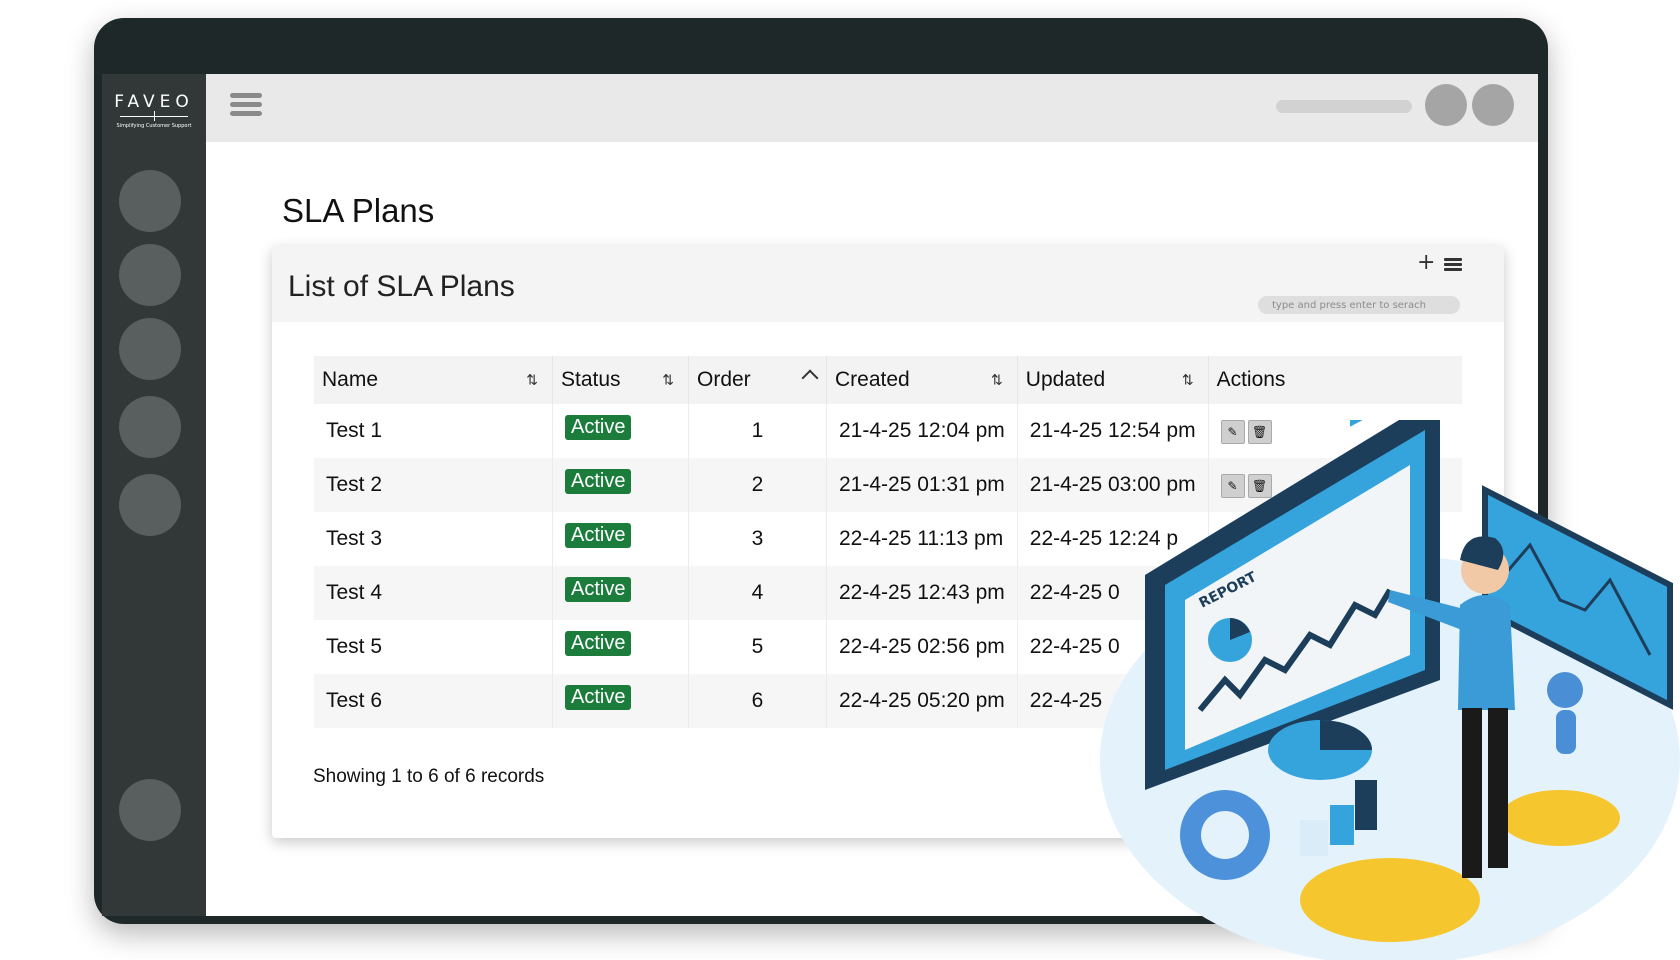 The height and width of the screenshot is (960, 1680). I want to click on column-header-label: Status, so click(591, 379).